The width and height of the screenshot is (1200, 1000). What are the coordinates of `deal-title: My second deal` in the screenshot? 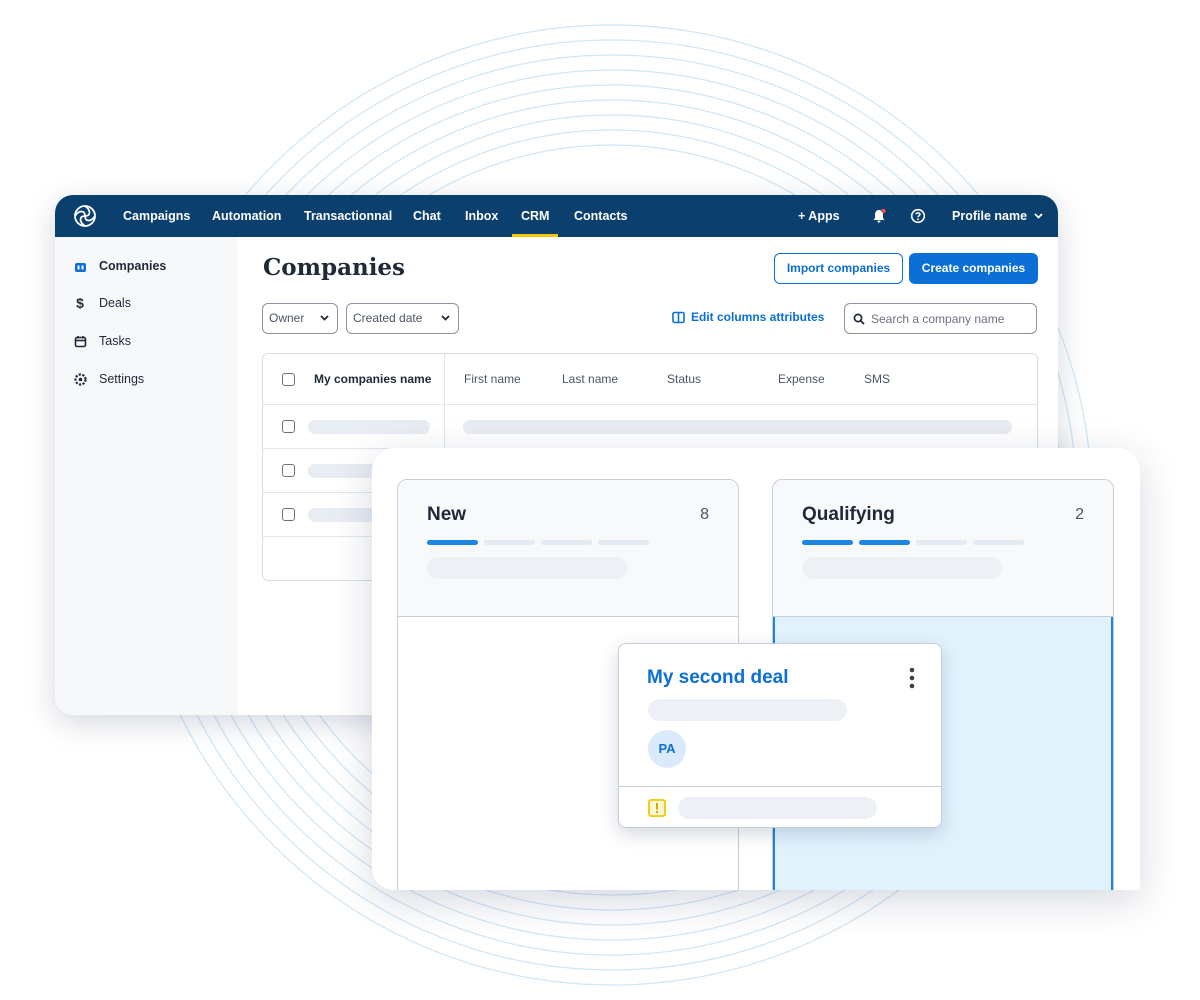 It's located at (718, 678).